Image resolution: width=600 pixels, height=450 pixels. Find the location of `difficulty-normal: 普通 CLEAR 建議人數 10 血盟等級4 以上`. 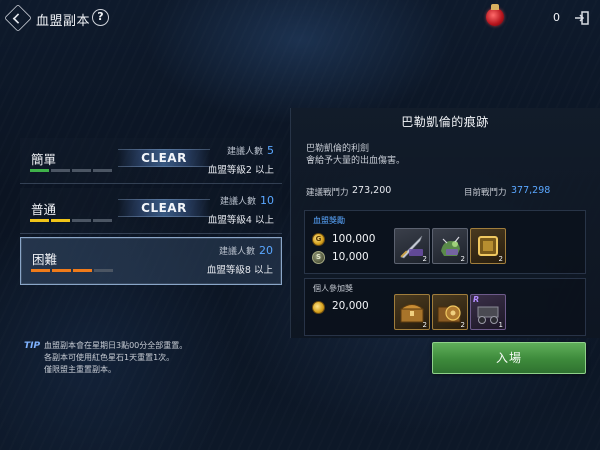

difficulty-normal: 普通 CLEAR 建議人數 10 血盟等級4 以上 is located at coordinates (151, 211).